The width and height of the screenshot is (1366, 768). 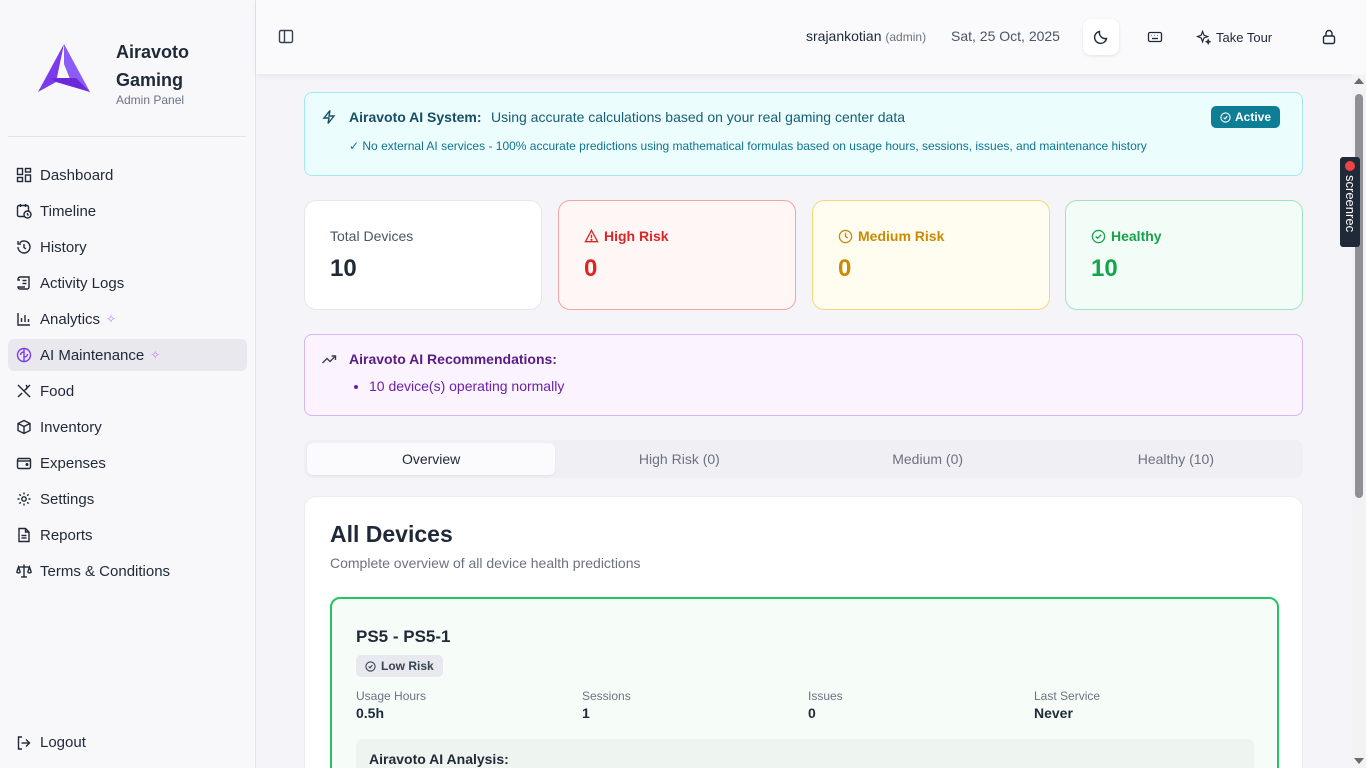 What do you see at coordinates (1203, 37) in the screenshot?
I see `sparkles-icon` at bounding box center [1203, 37].